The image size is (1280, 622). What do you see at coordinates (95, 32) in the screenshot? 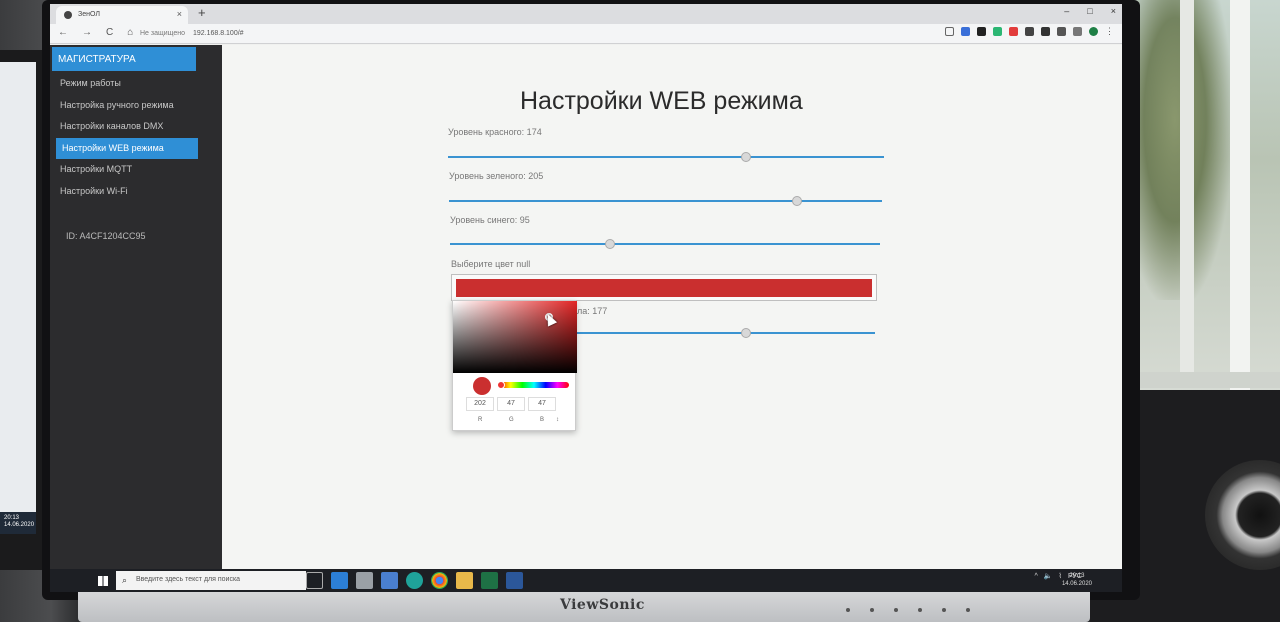
I see `nav-buttons: ← → C ⌂` at bounding box center [95, 32].